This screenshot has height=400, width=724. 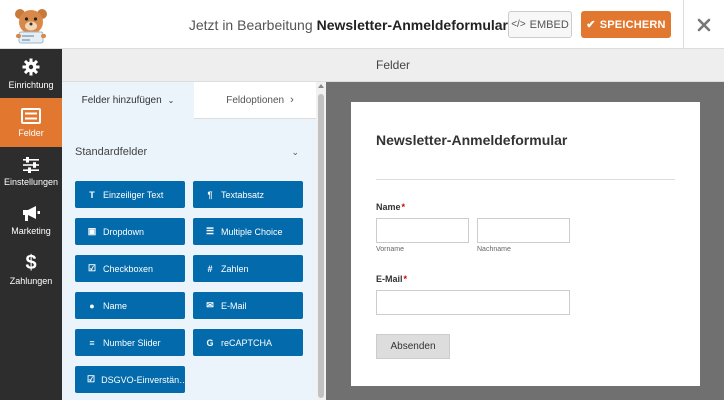 I want to click on list-icon: ☰, so click(x=210, y=231).